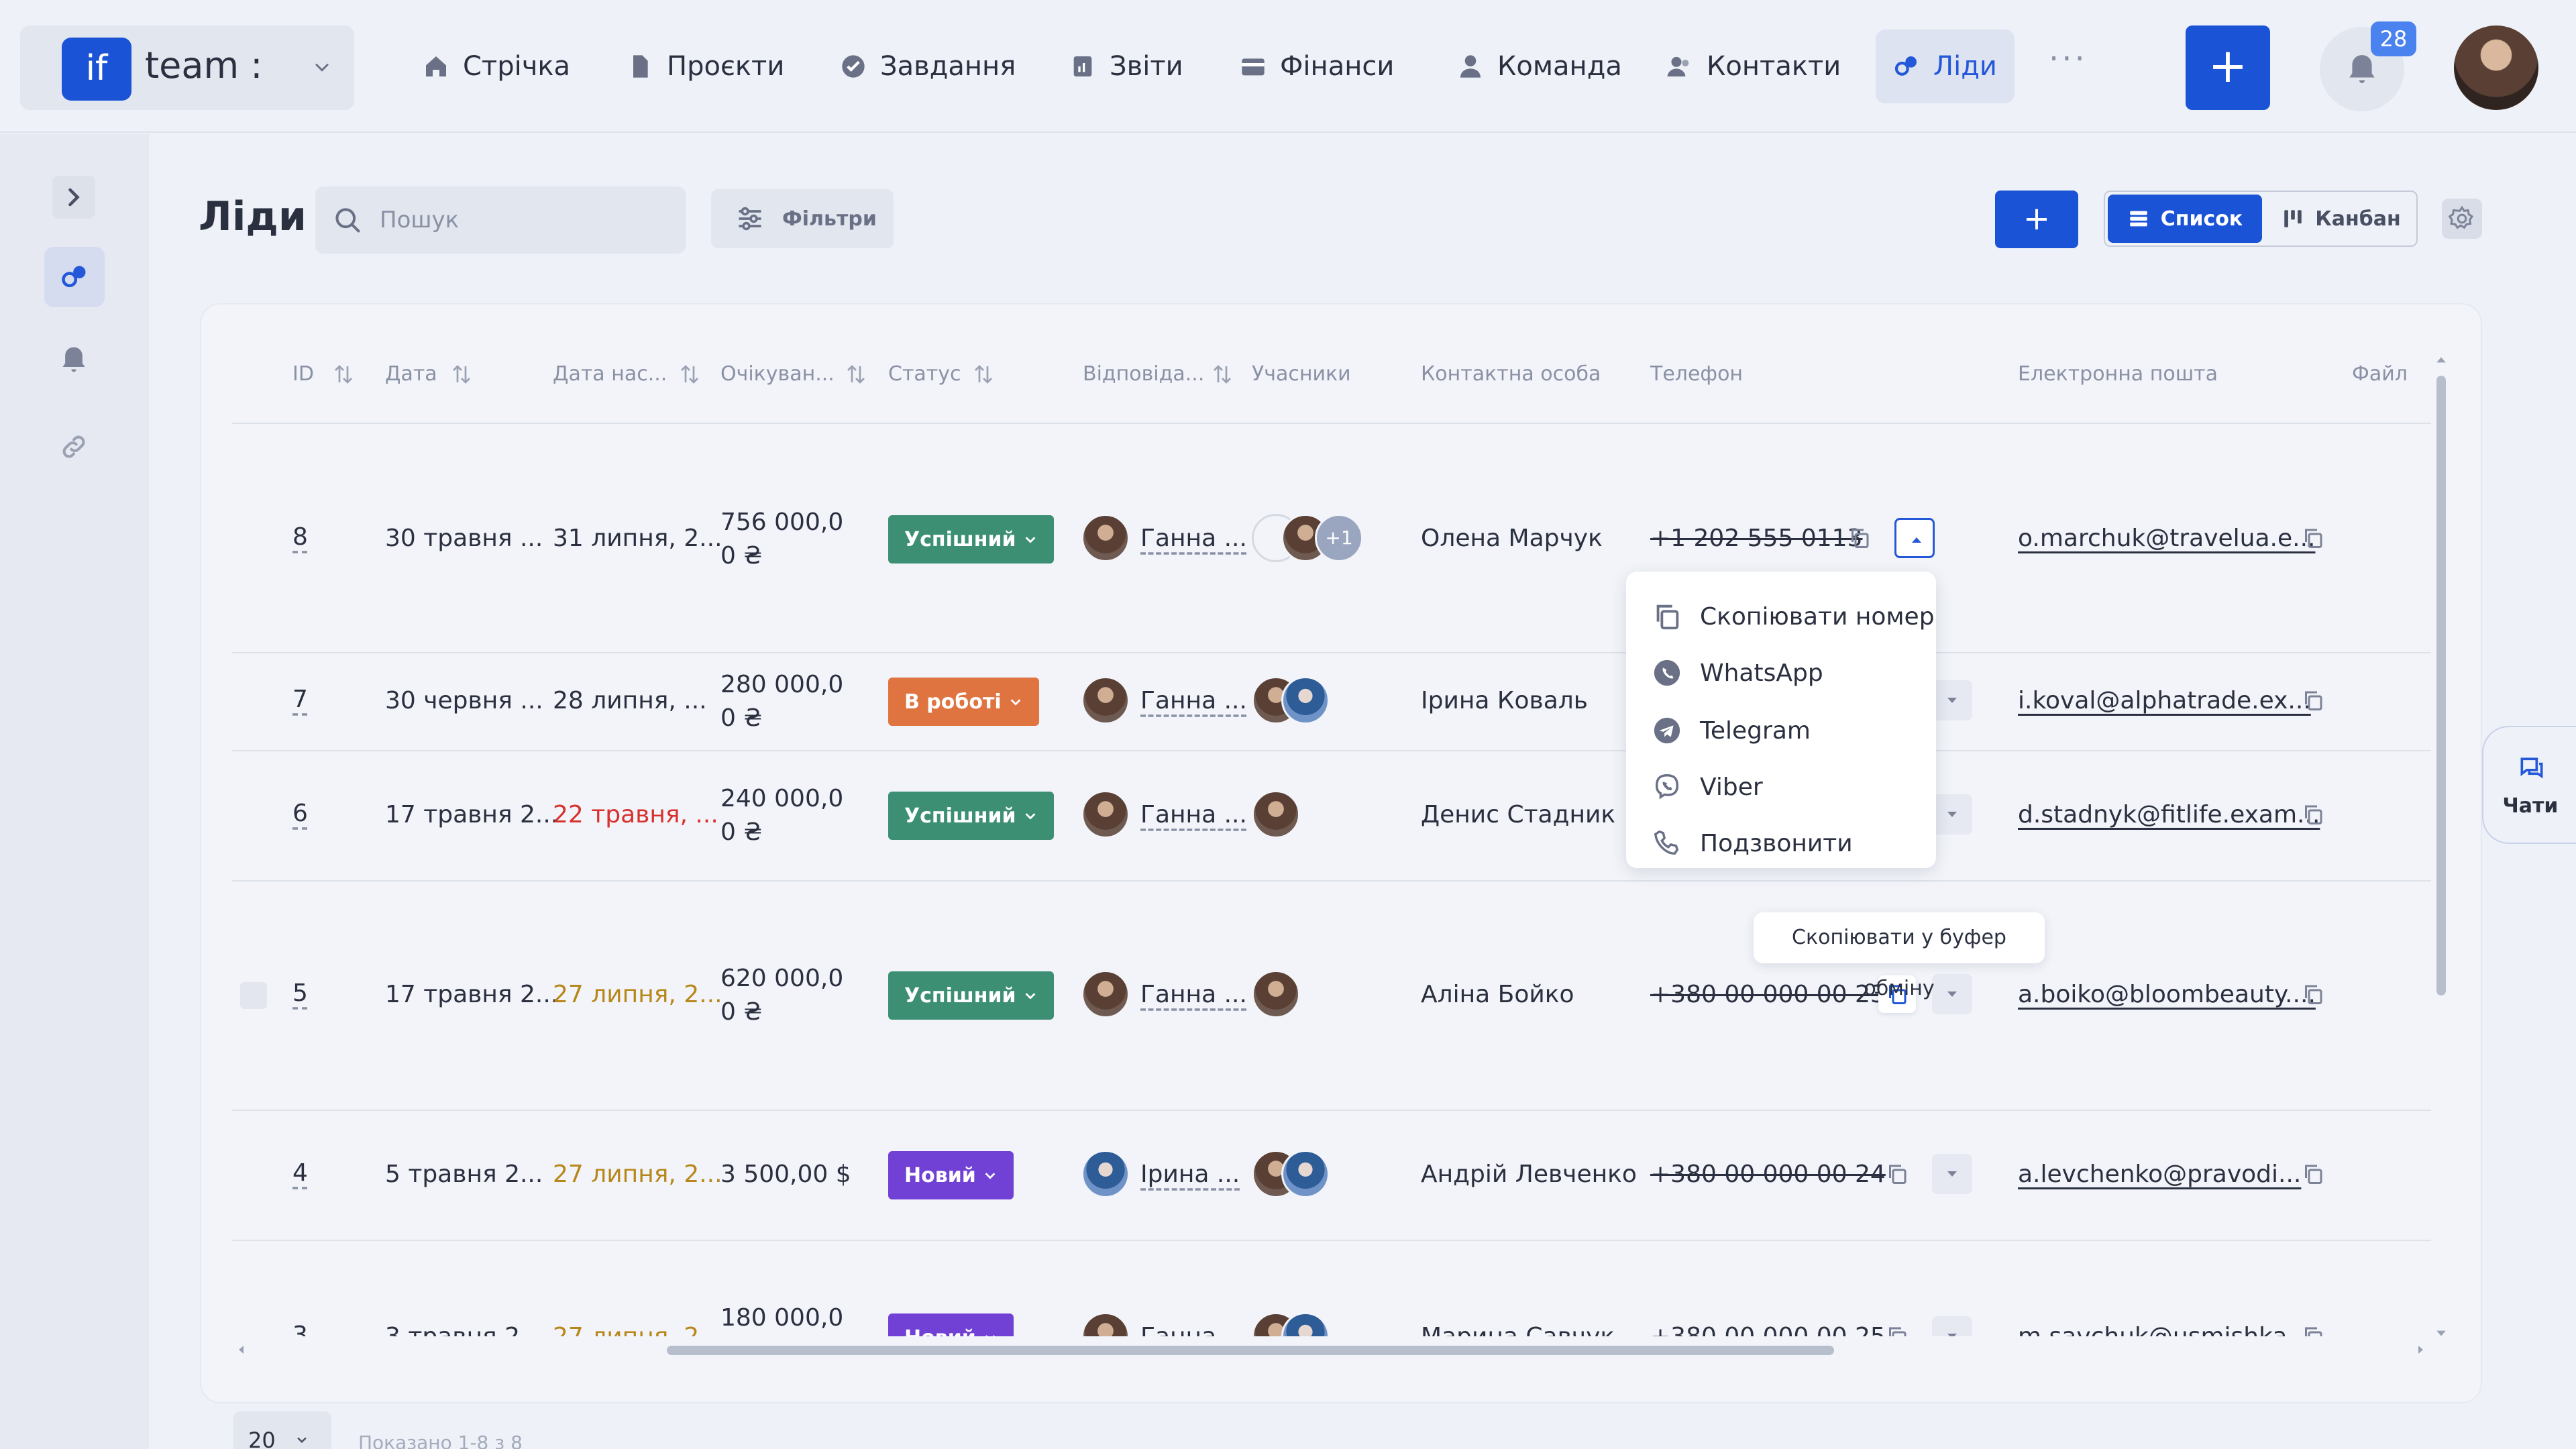 The height and width of the screenshot is (1449, 2576). I want to click on nav-feed: Стрічка, so click(496, 66).